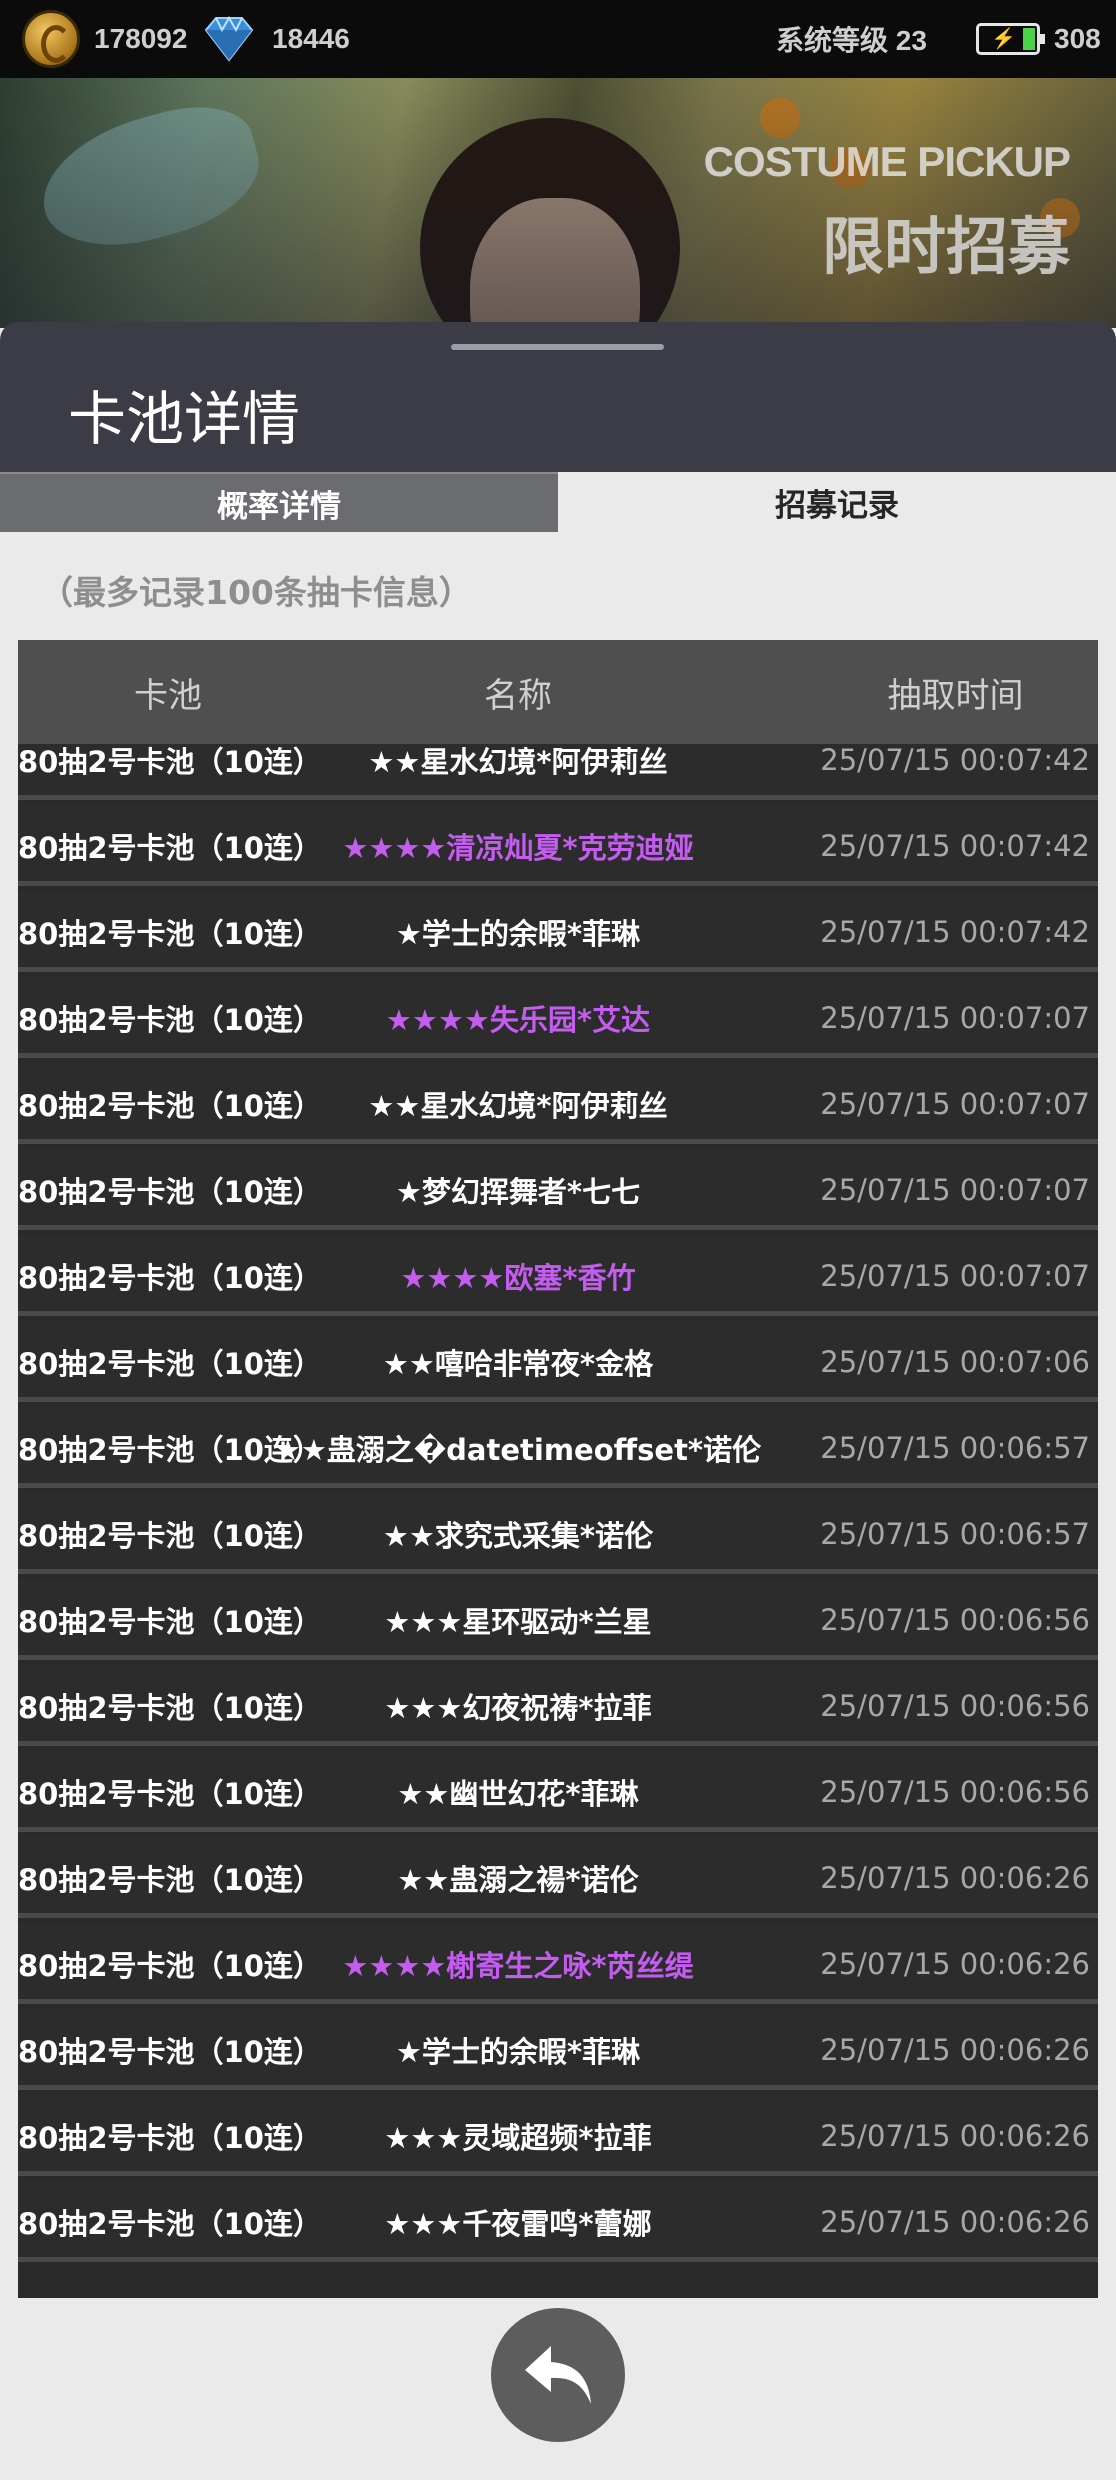 Image resolution: width=1116 pixels, height=2480 pixels. Describe the element at coordinates (229, 39) in the screenshot. I see `diamond-icon` at that location.